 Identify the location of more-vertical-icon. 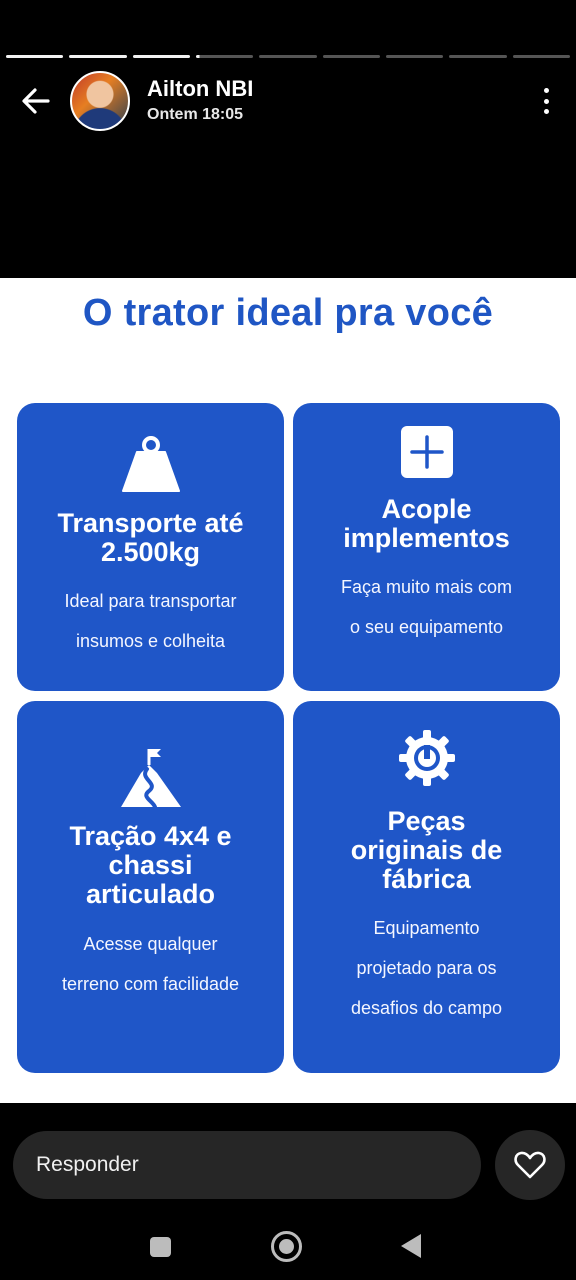
(546, 101).